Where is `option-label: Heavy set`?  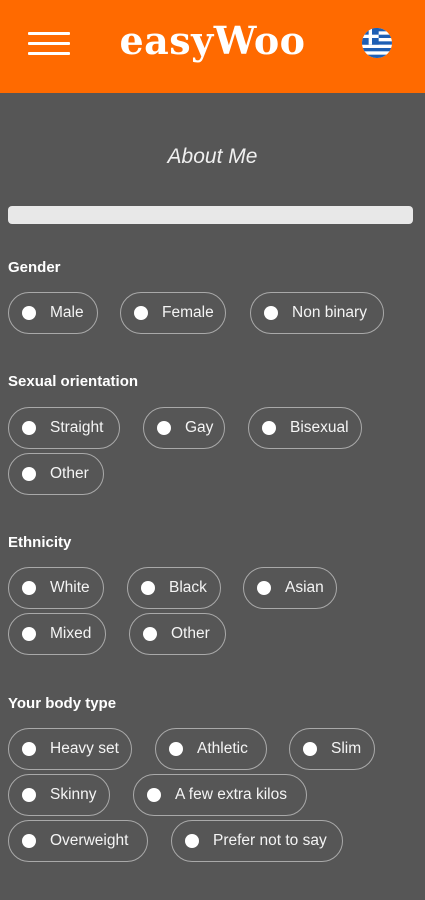
option-label: Heavy set is located at coordinates (84, 748).